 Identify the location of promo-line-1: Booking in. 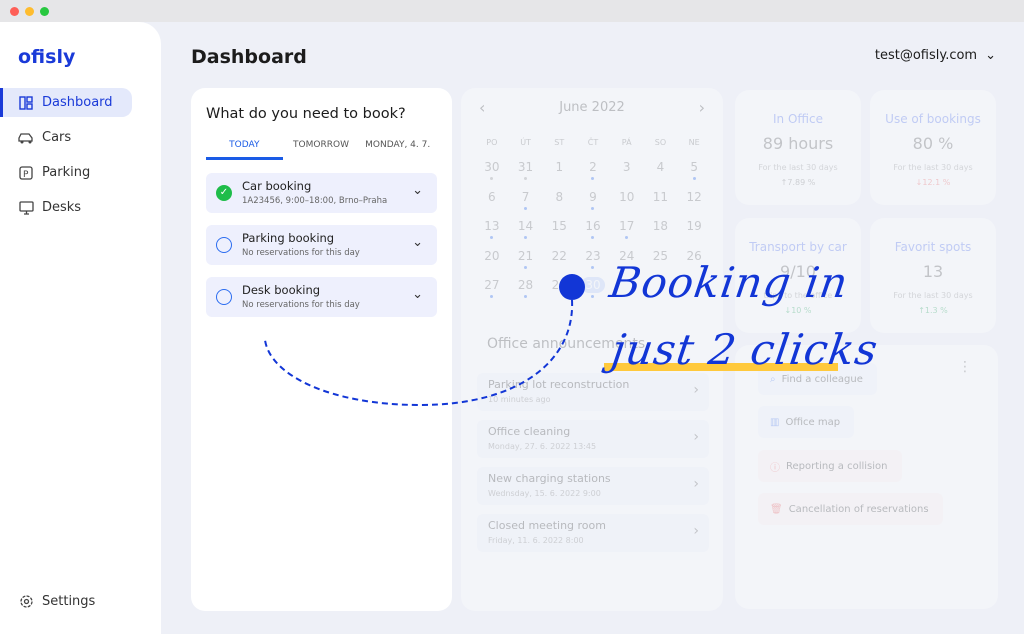
(729, 282).